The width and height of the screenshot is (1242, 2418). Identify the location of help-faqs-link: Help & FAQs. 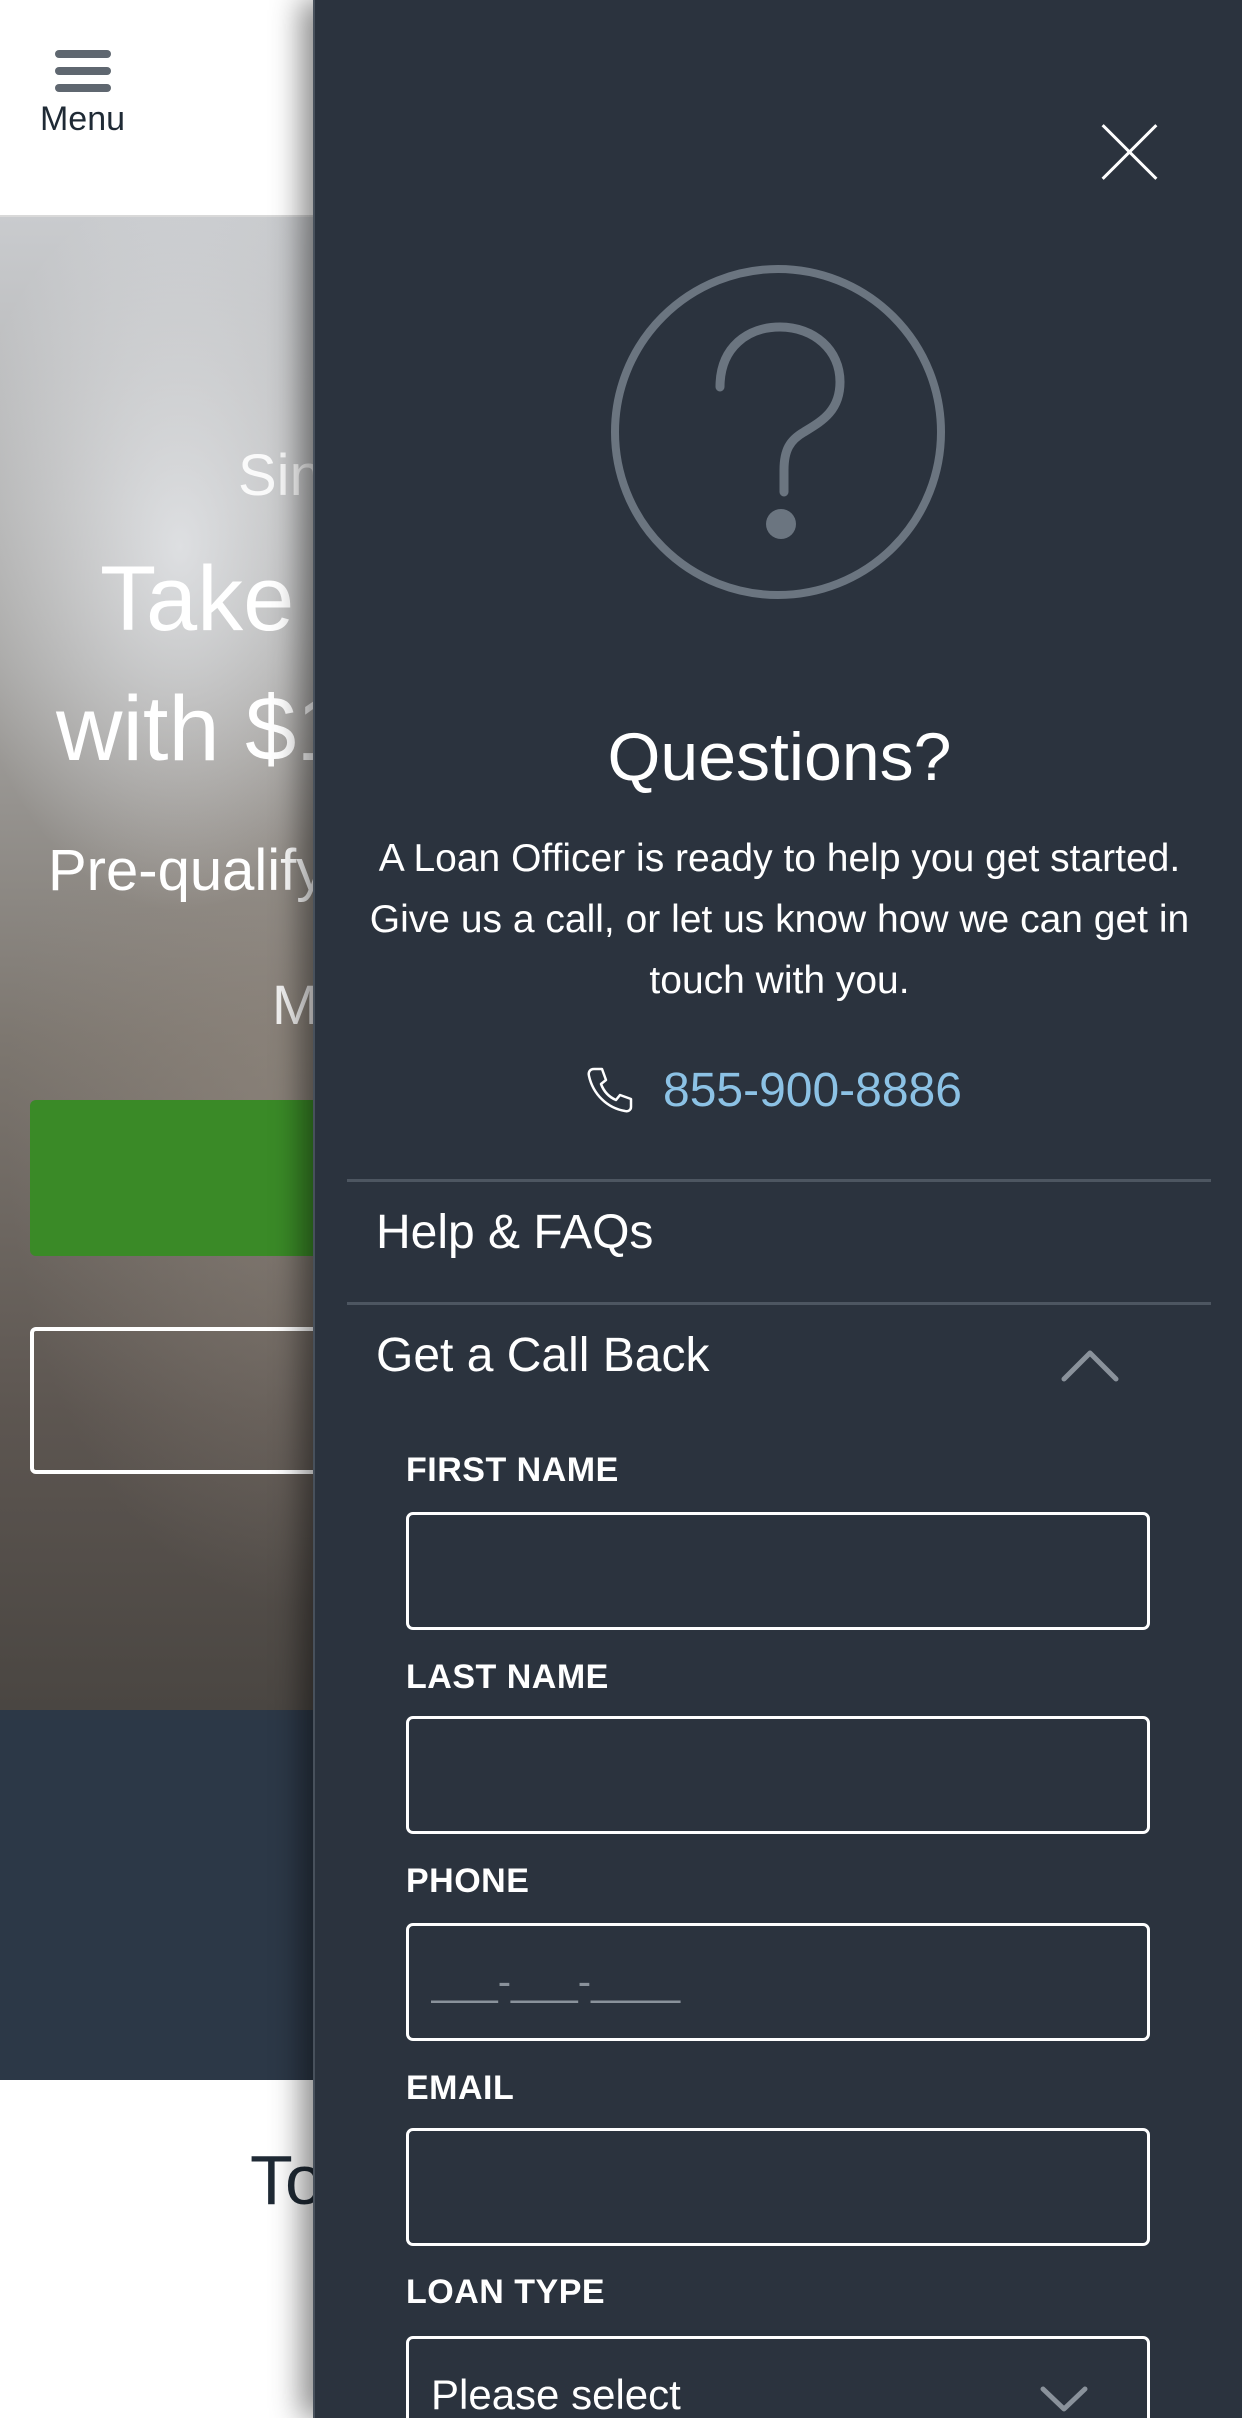
(514, 1232).